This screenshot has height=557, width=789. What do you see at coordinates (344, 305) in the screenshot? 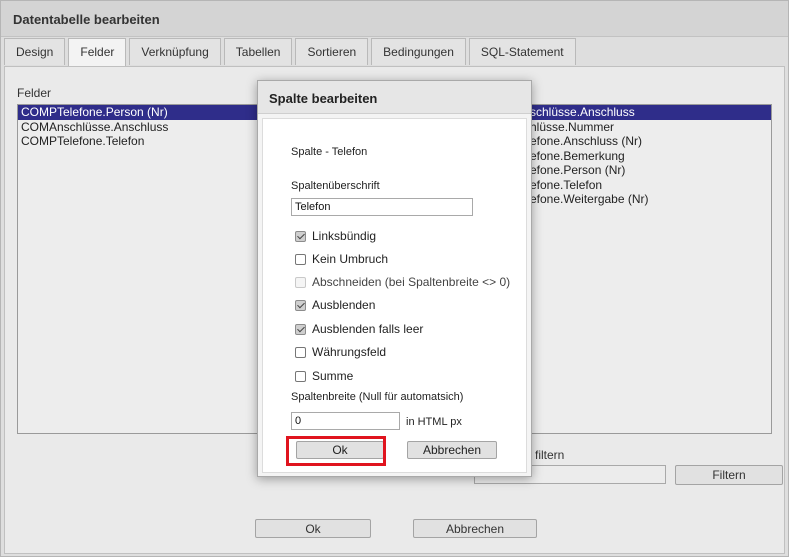
I see `option-label: Ausblenden` at bounding box center [344, 305].